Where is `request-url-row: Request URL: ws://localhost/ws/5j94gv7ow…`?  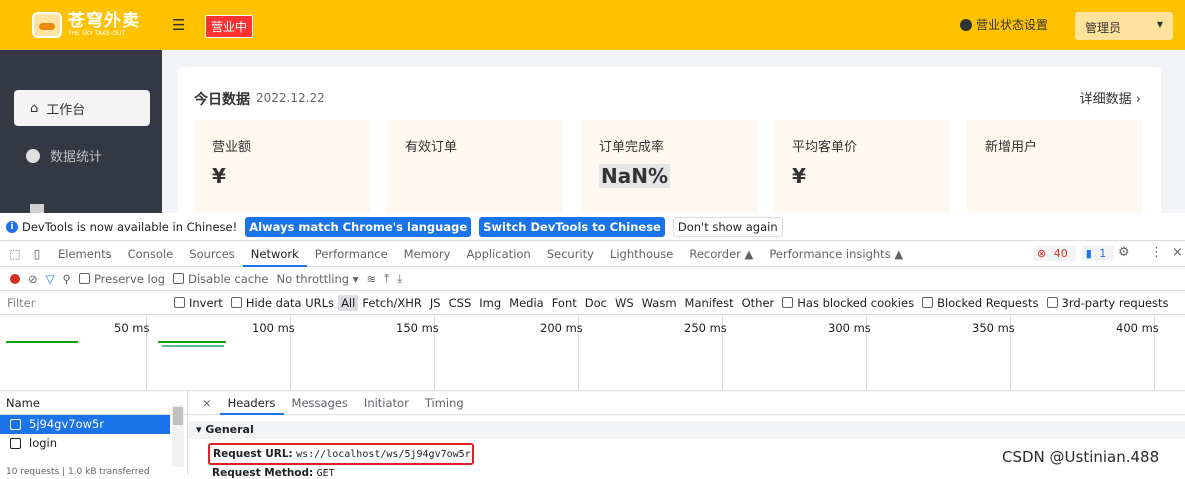 request-url-row: Request URL: ws://localhost/ws/5j94gv7ow… is located at coordinates (341, 454).